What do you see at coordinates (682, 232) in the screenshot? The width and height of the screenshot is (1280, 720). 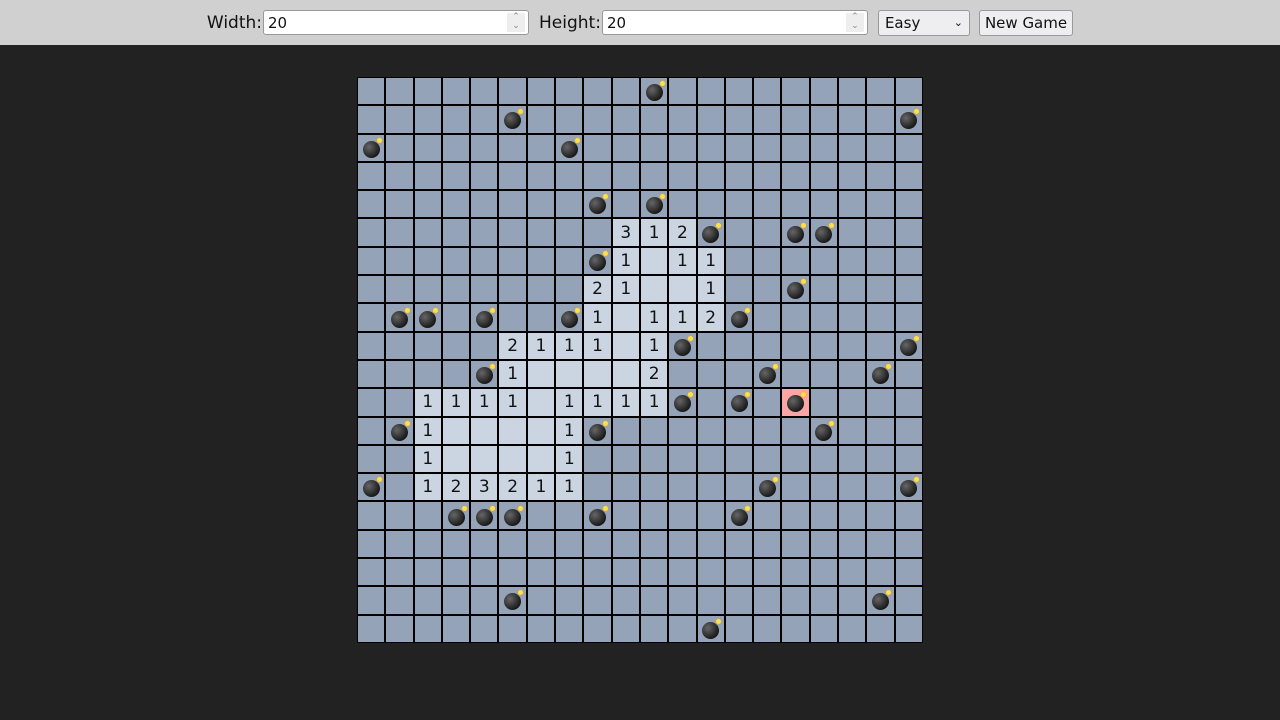 I see `cell-number: 2` at bounding box center [682, 232].